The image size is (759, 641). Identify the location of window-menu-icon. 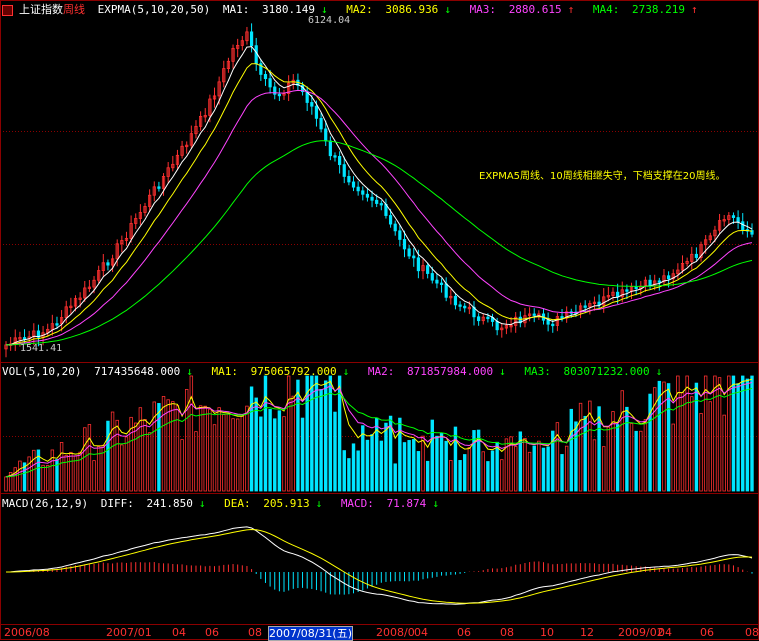
(7, 10).